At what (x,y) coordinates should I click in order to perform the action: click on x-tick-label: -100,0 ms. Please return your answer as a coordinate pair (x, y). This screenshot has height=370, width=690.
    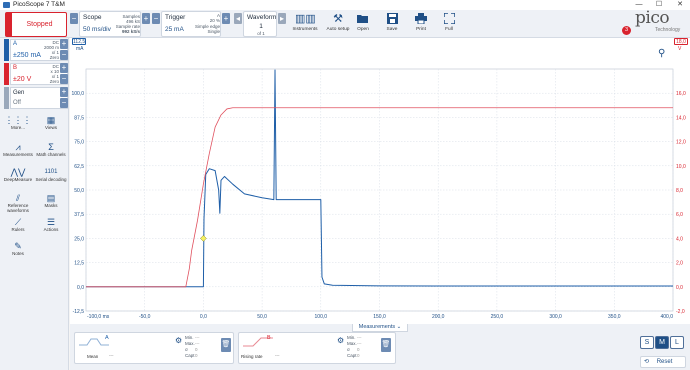
    Looking at the image, I should click on (98, 317).